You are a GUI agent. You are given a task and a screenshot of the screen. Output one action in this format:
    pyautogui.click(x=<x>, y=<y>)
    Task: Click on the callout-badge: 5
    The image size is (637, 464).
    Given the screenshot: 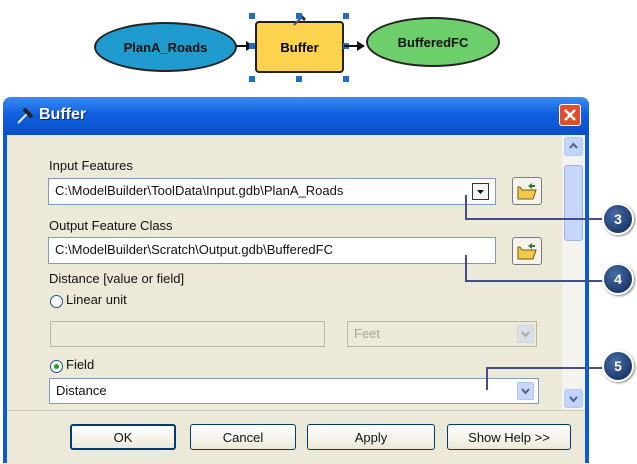 What is the action you would take?
    pyautogui.click(x=618, y=366)
    